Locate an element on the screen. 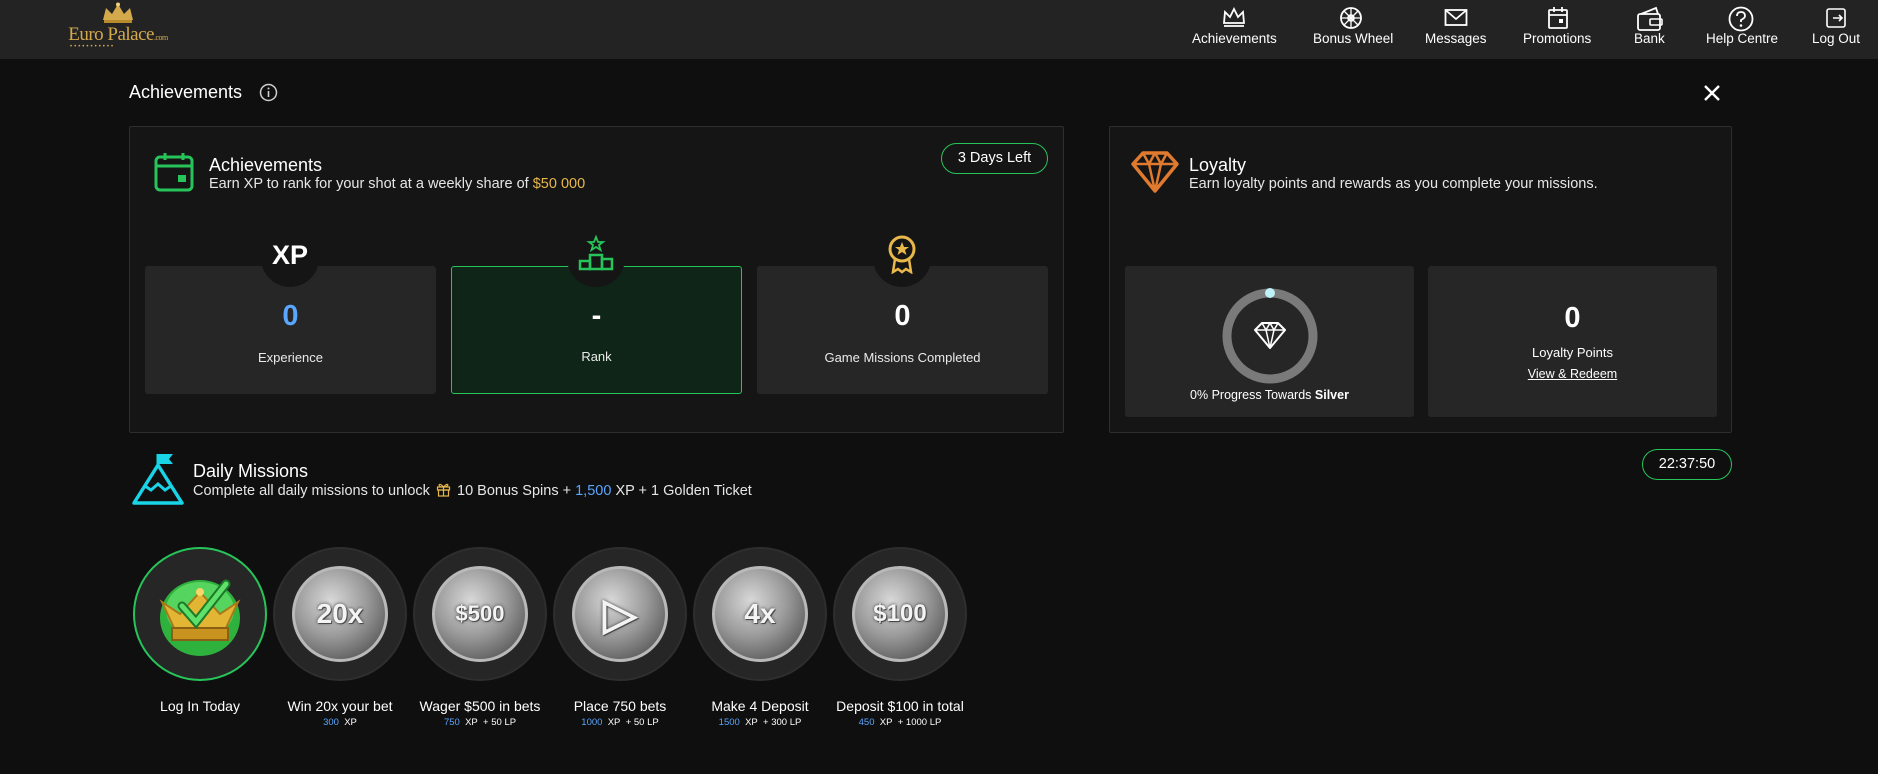  mission-circle is located at coordinates (200, 614).